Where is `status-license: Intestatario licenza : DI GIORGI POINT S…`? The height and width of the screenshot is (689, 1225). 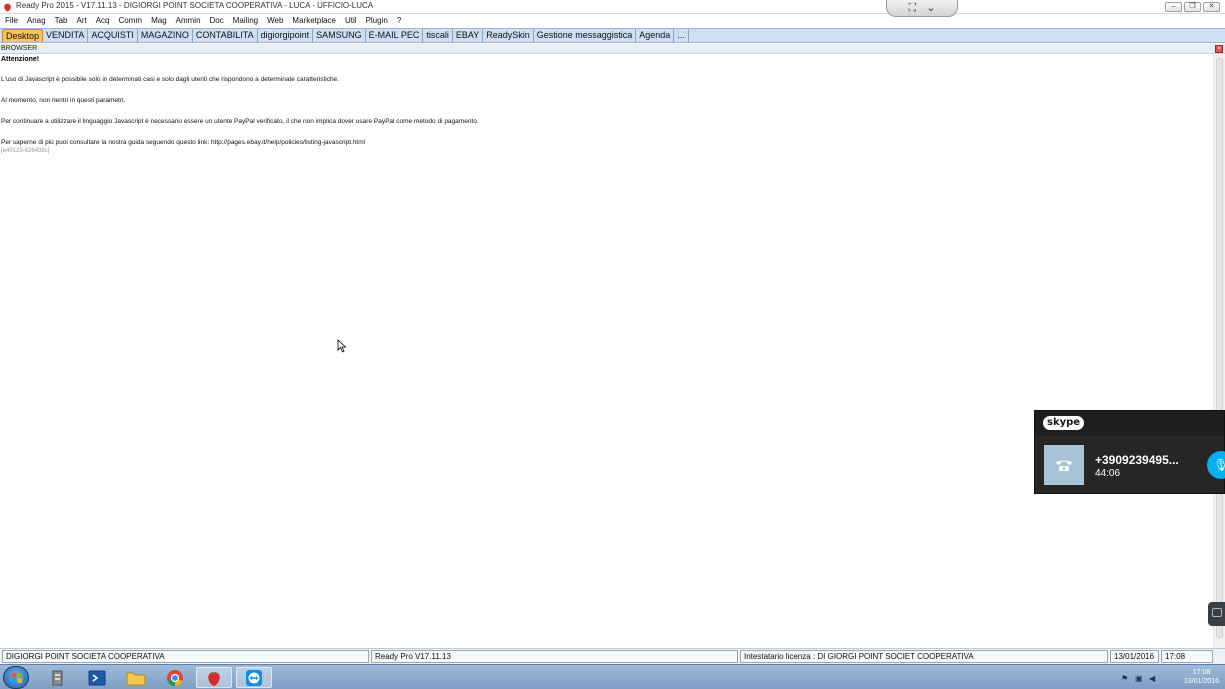 status-license: Intestatario licenza : DI GIORGI POINT S… is located at coordinates (924, 656).